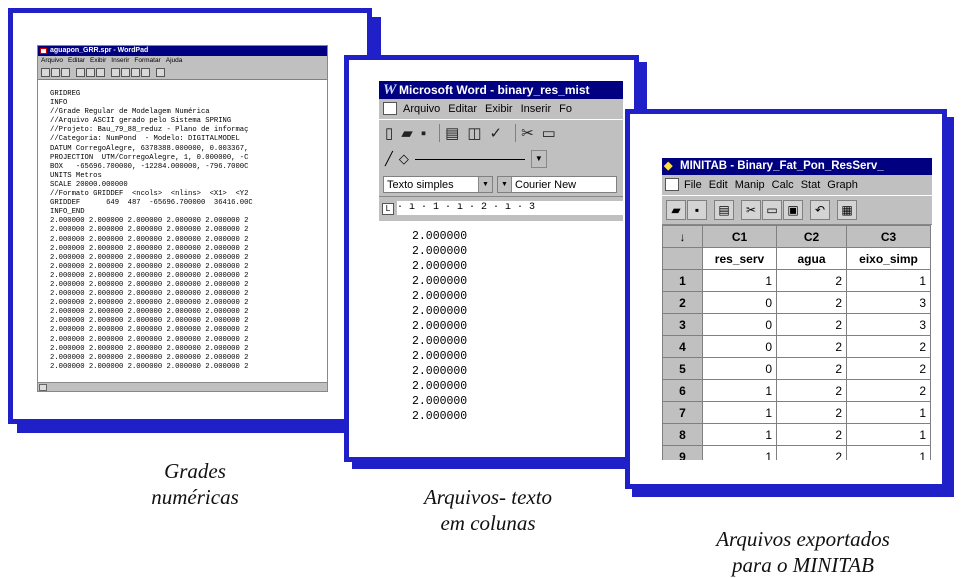  What do you see at coordinates (90, 72) in the screenshot?
I see `preview-icon` at bounding box center [90, 72].